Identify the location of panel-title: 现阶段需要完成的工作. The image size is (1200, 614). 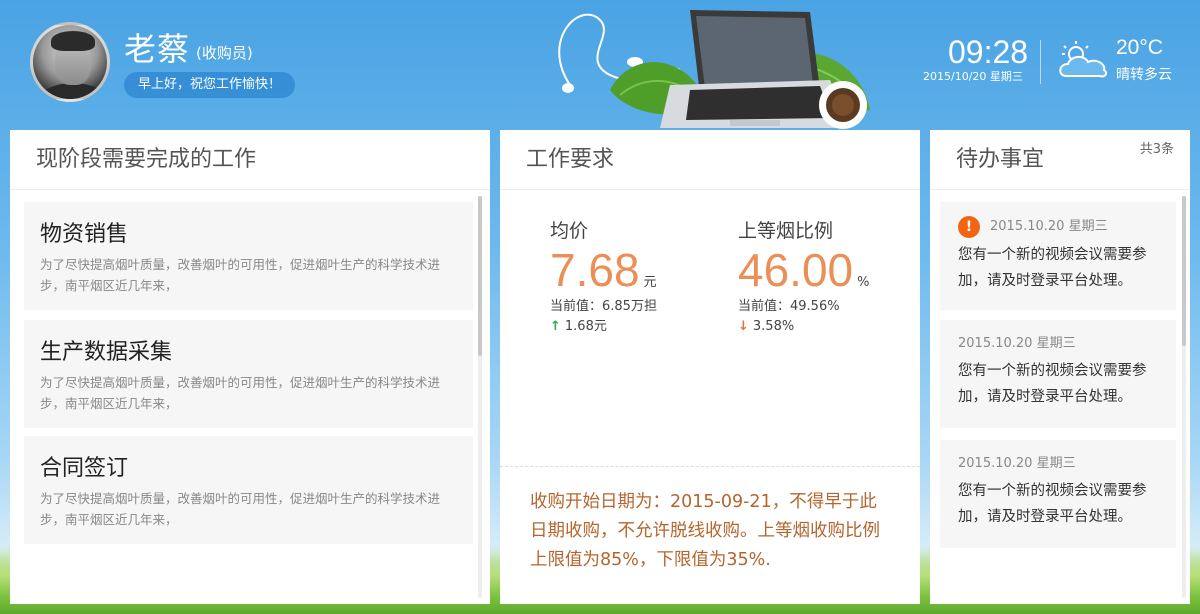
(250, 160).